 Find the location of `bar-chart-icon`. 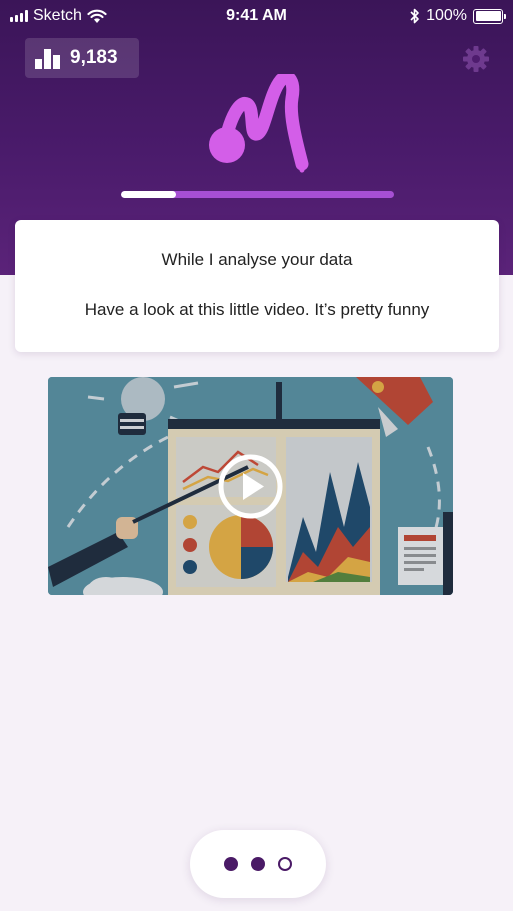

bar-chart-icon is located at coordinates (47, 58).